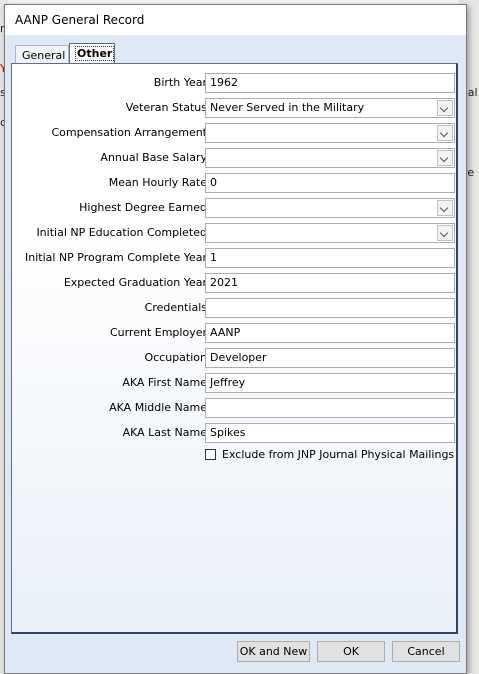  Describe the element at coordinates (158, 332) in the screenshot. I see `current-employer-label: Current Employer` at that location.